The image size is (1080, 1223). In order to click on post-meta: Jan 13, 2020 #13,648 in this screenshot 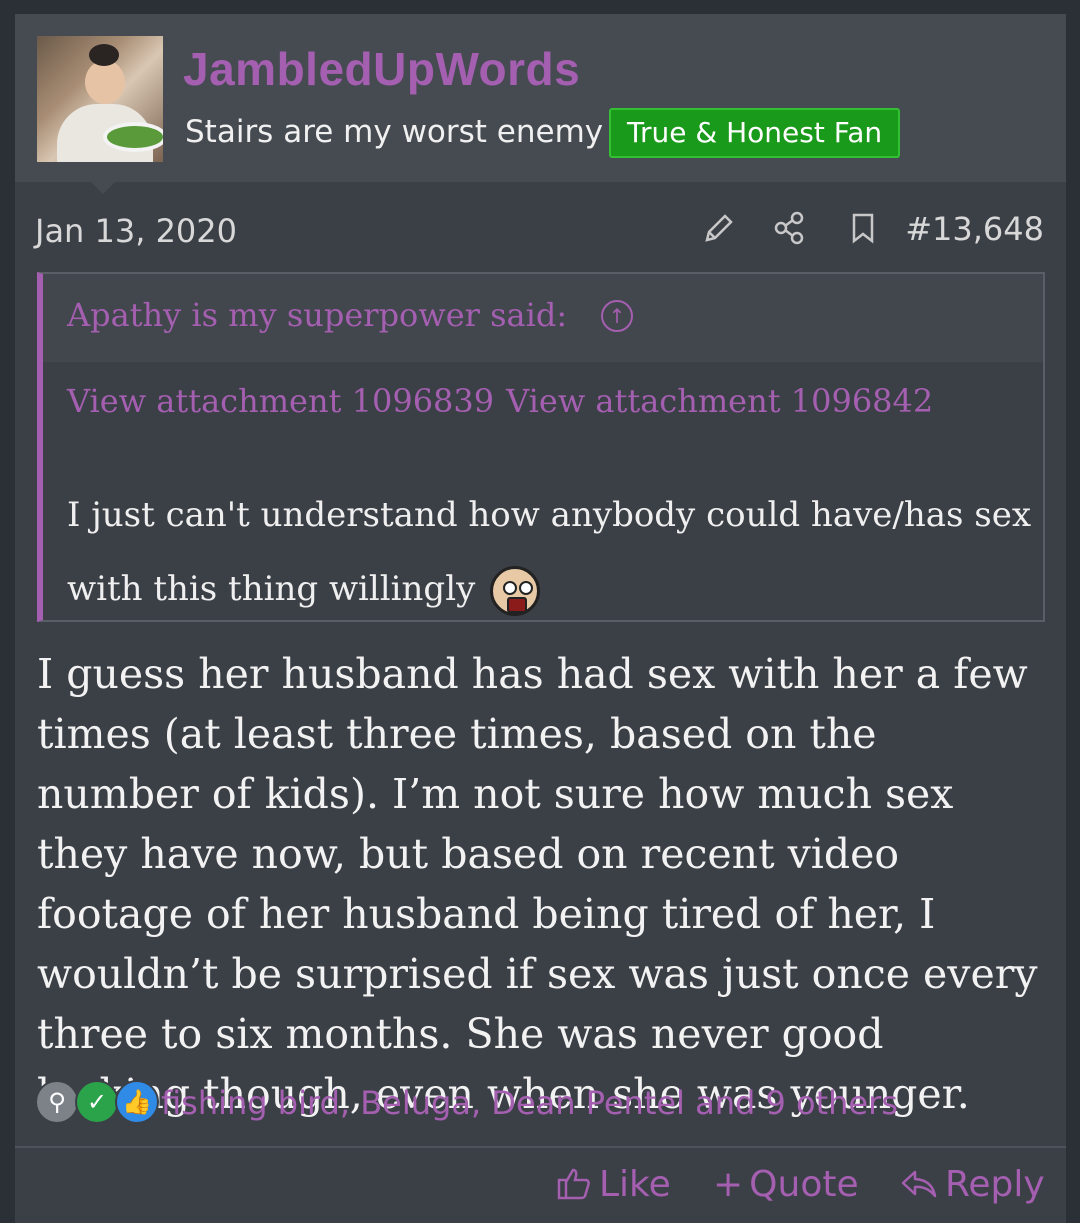, I will do `click(540, 227)`.